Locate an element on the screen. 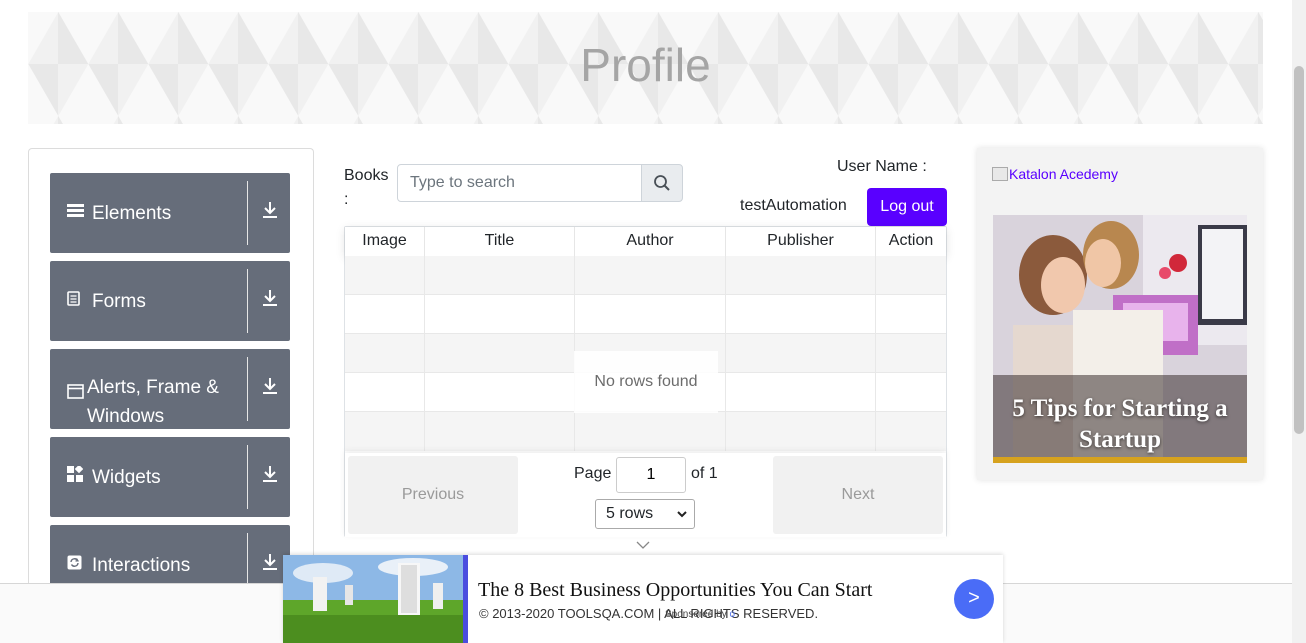 Image resolution: width=1306 pixels, height=643 pixels. search-icon is located at coordinates (662, 183).